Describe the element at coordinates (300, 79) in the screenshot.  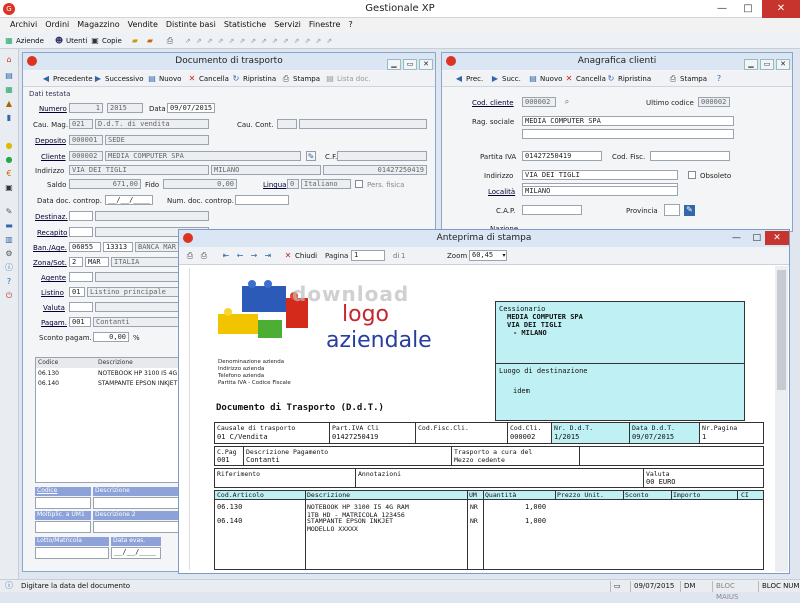
I see `stampa-button: ⎙ Stampa` at that location.